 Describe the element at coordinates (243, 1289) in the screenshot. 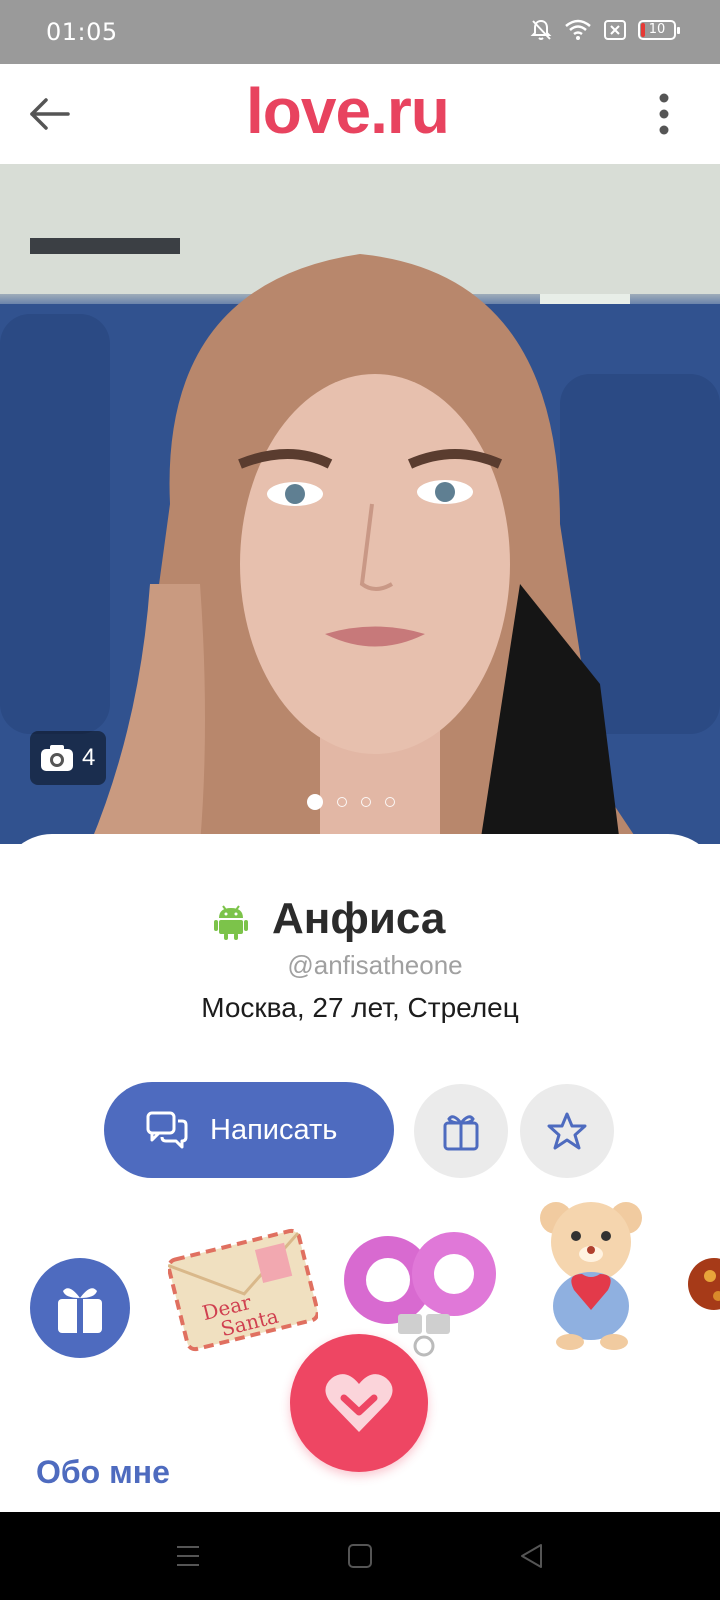

I see `envelope-gift: Dear Santa` at that location.